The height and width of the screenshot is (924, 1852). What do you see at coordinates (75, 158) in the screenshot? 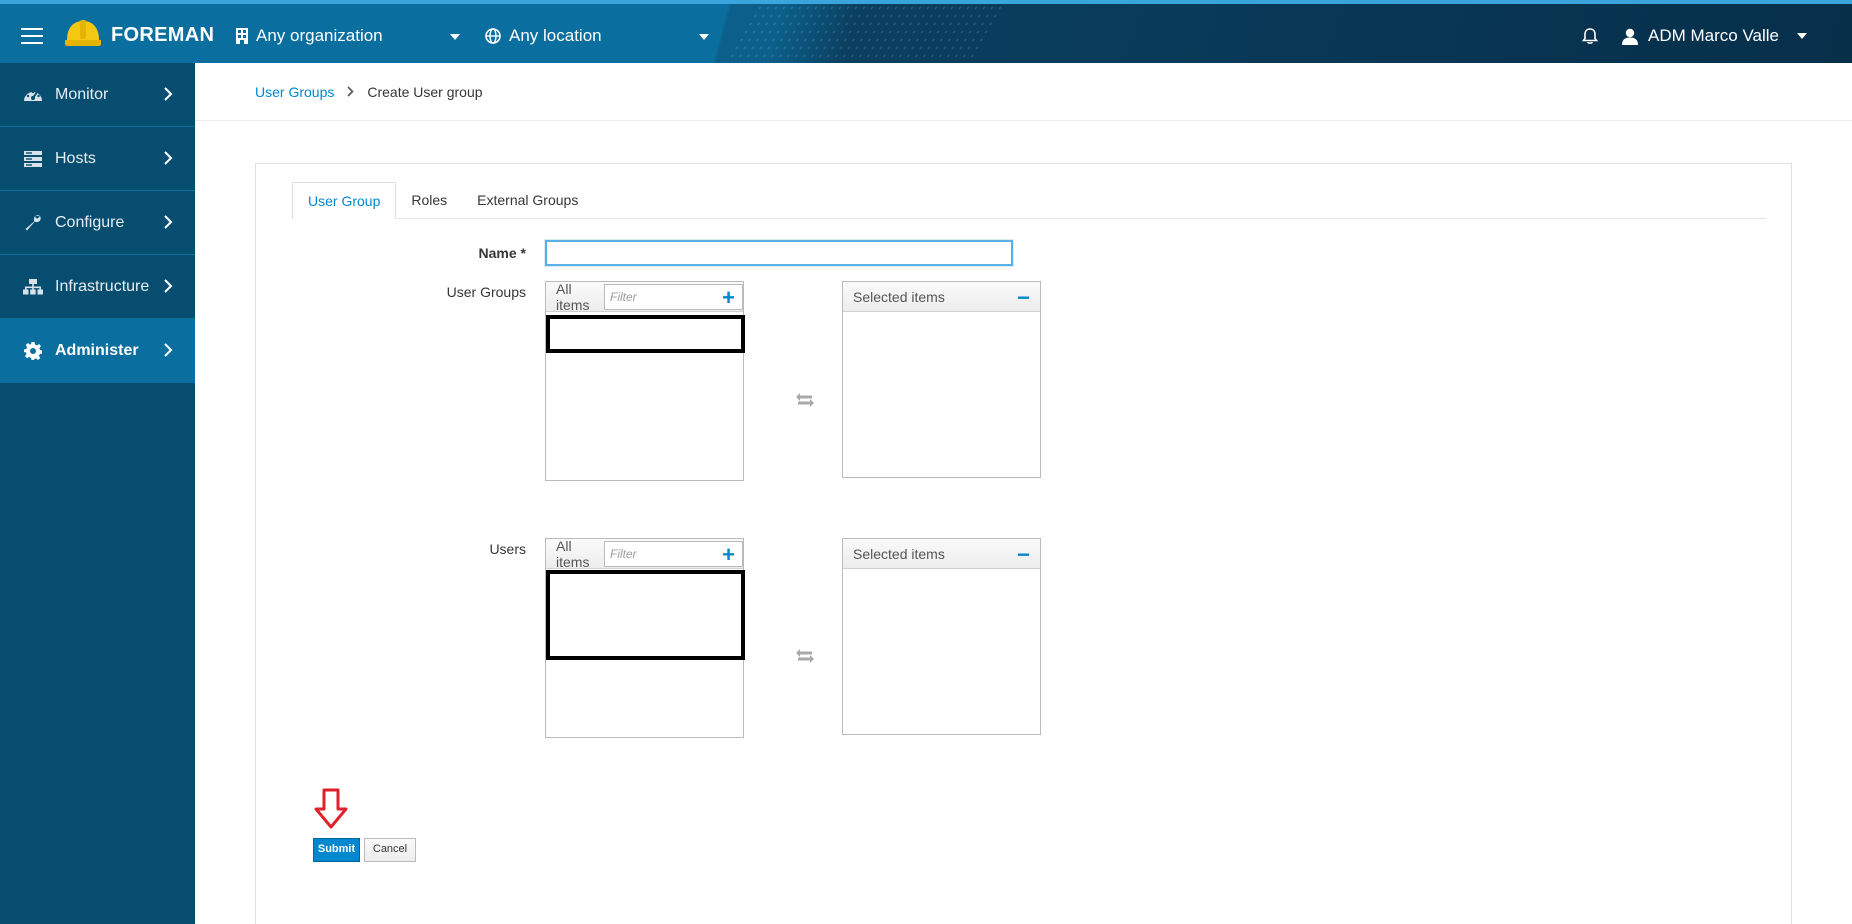
I see `sidebar-item-label: Hosts` at bounding box center [75, 158].